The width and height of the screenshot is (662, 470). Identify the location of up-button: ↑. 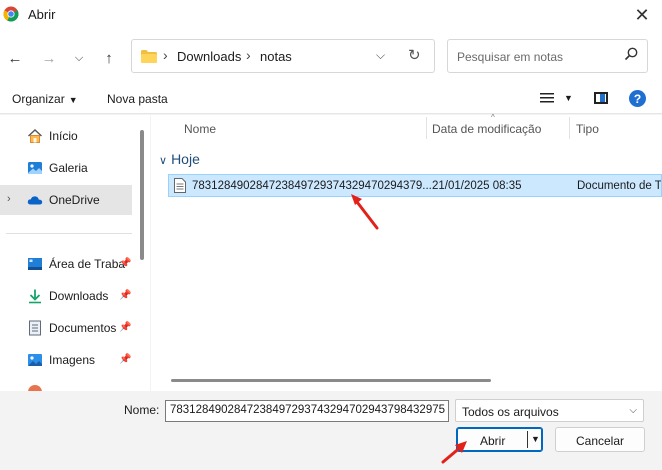
(109, 58).